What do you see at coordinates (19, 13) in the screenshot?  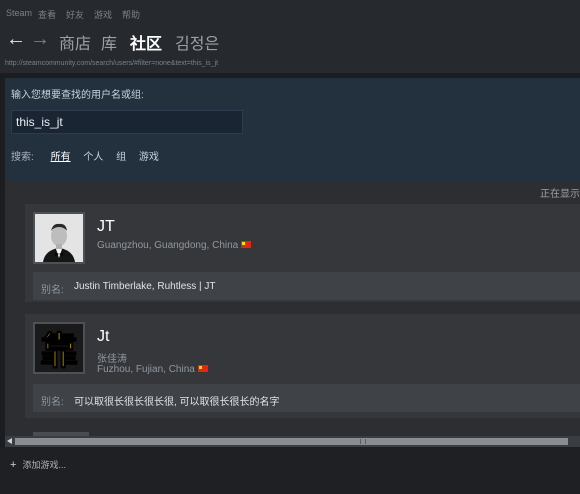 I see `menu-steam: Steam` at bounding box center [19, 13].